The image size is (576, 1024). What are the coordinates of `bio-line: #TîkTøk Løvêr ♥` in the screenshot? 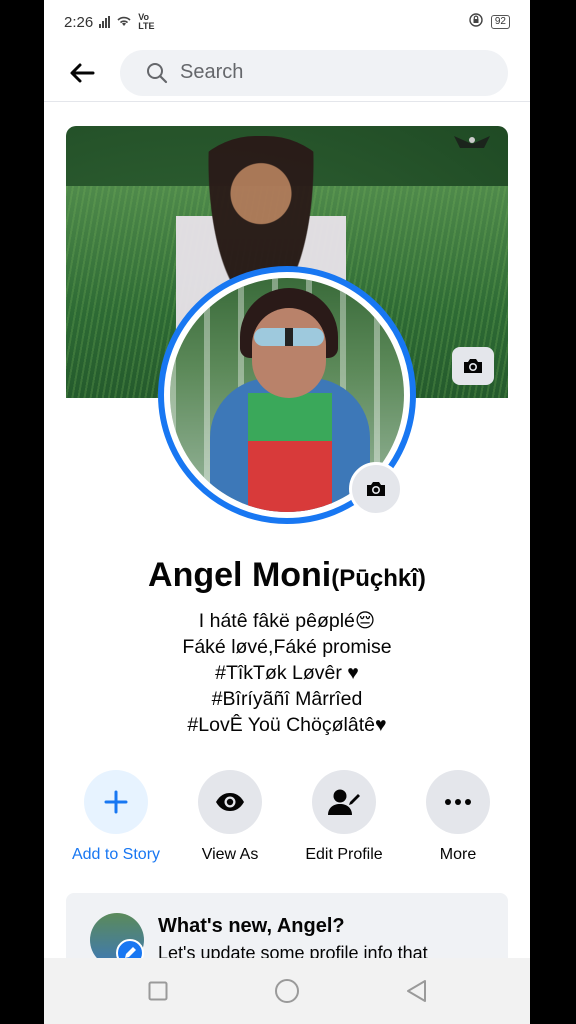 It's located at (287, 673).